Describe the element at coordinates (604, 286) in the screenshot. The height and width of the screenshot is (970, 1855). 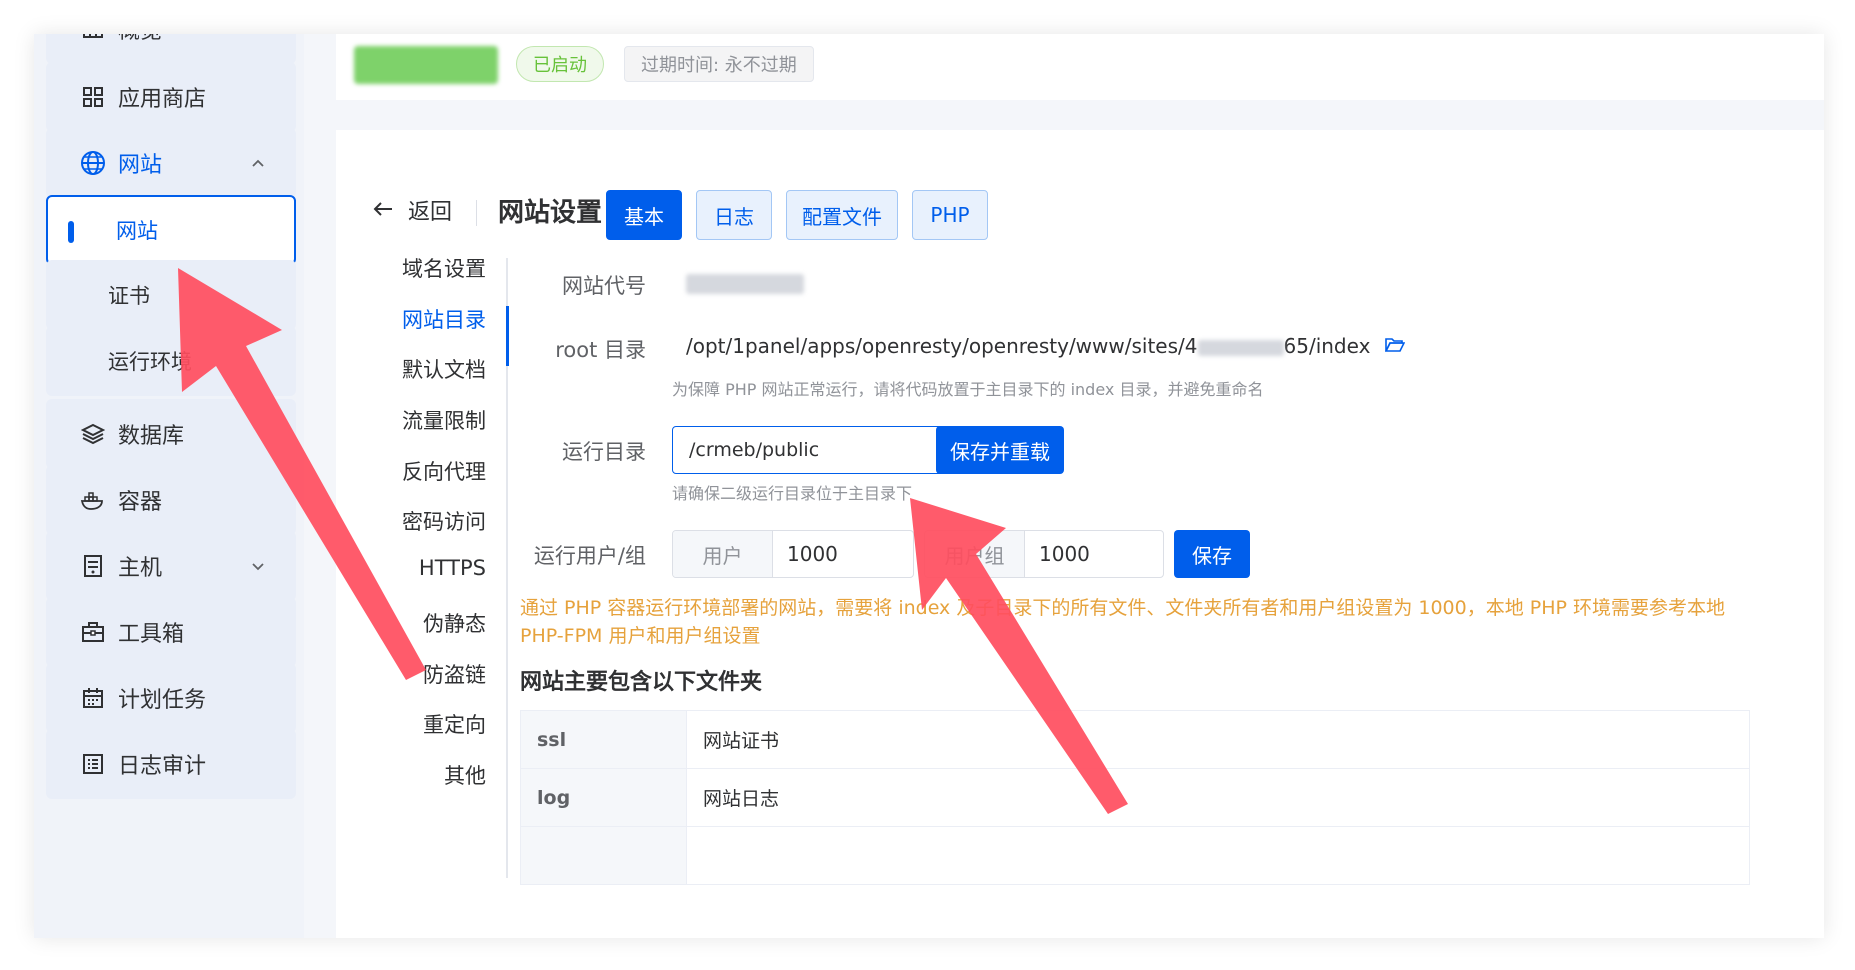
I see `site-code-label: 网站代号` at that location.